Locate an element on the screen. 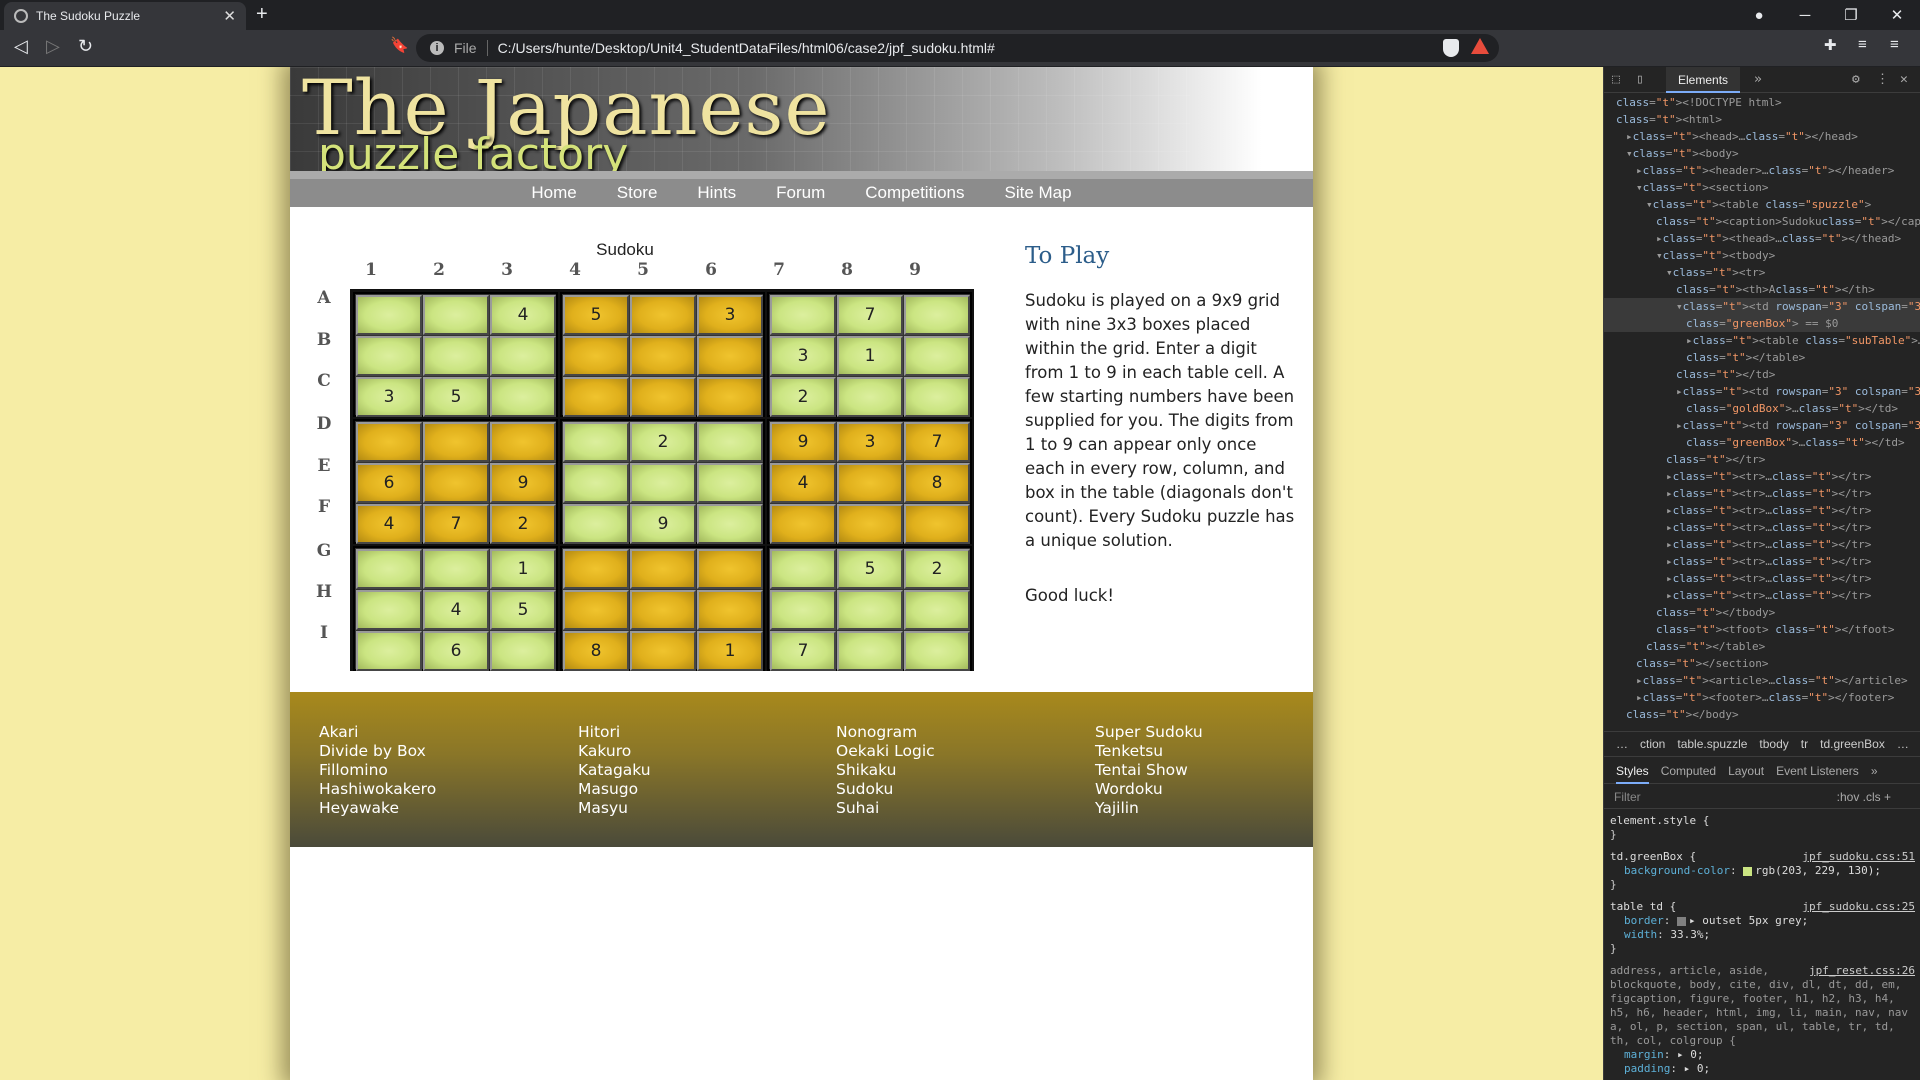 This screenshot has height=1080, width=1920. styles-tab-computed: Computed is located at coordinates (1688, 771).